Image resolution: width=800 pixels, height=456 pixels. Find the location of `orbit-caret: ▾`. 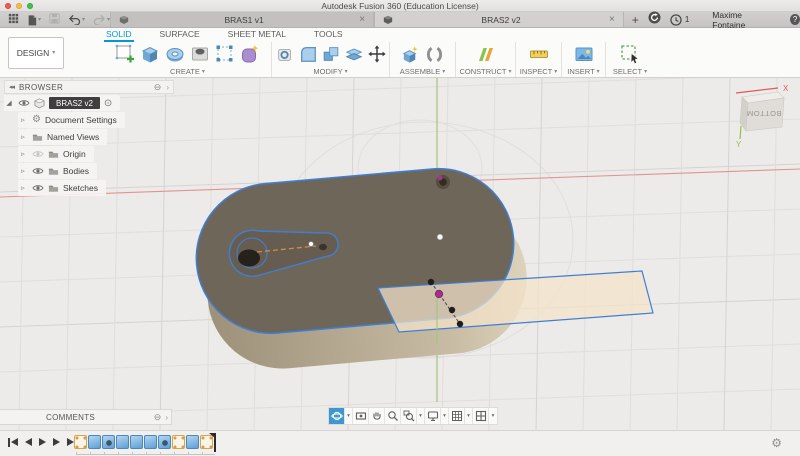

orbit-caret: ▾ is located at coordinates (349, 416).